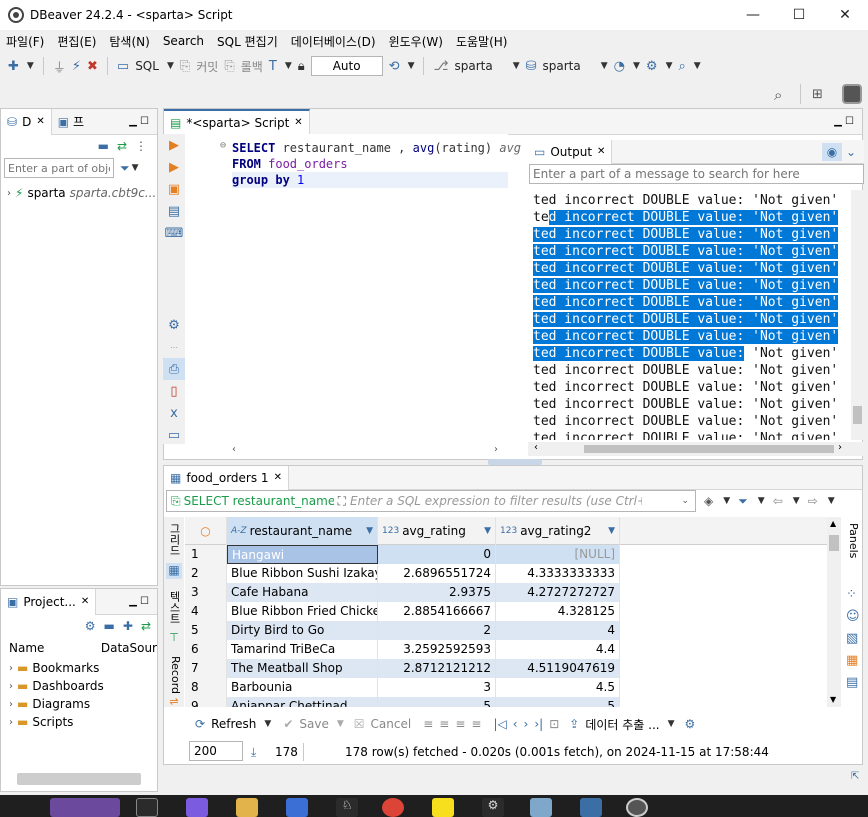 Image resolution: width=868 pixels, height=817 pixels. Describe the element at coordinates (437, 592) in the screenshot. I see `table-cell: 2.9375` at that location.